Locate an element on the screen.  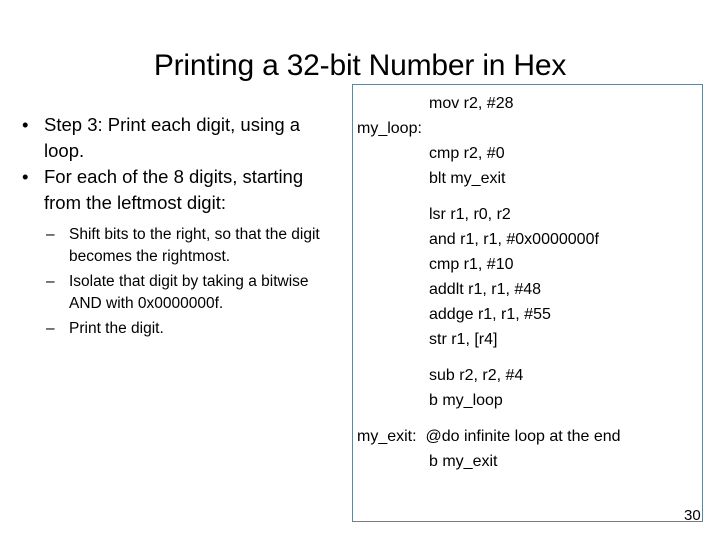
code-line: lsr r1, r0, r2 is located at coordinates (470, 214).